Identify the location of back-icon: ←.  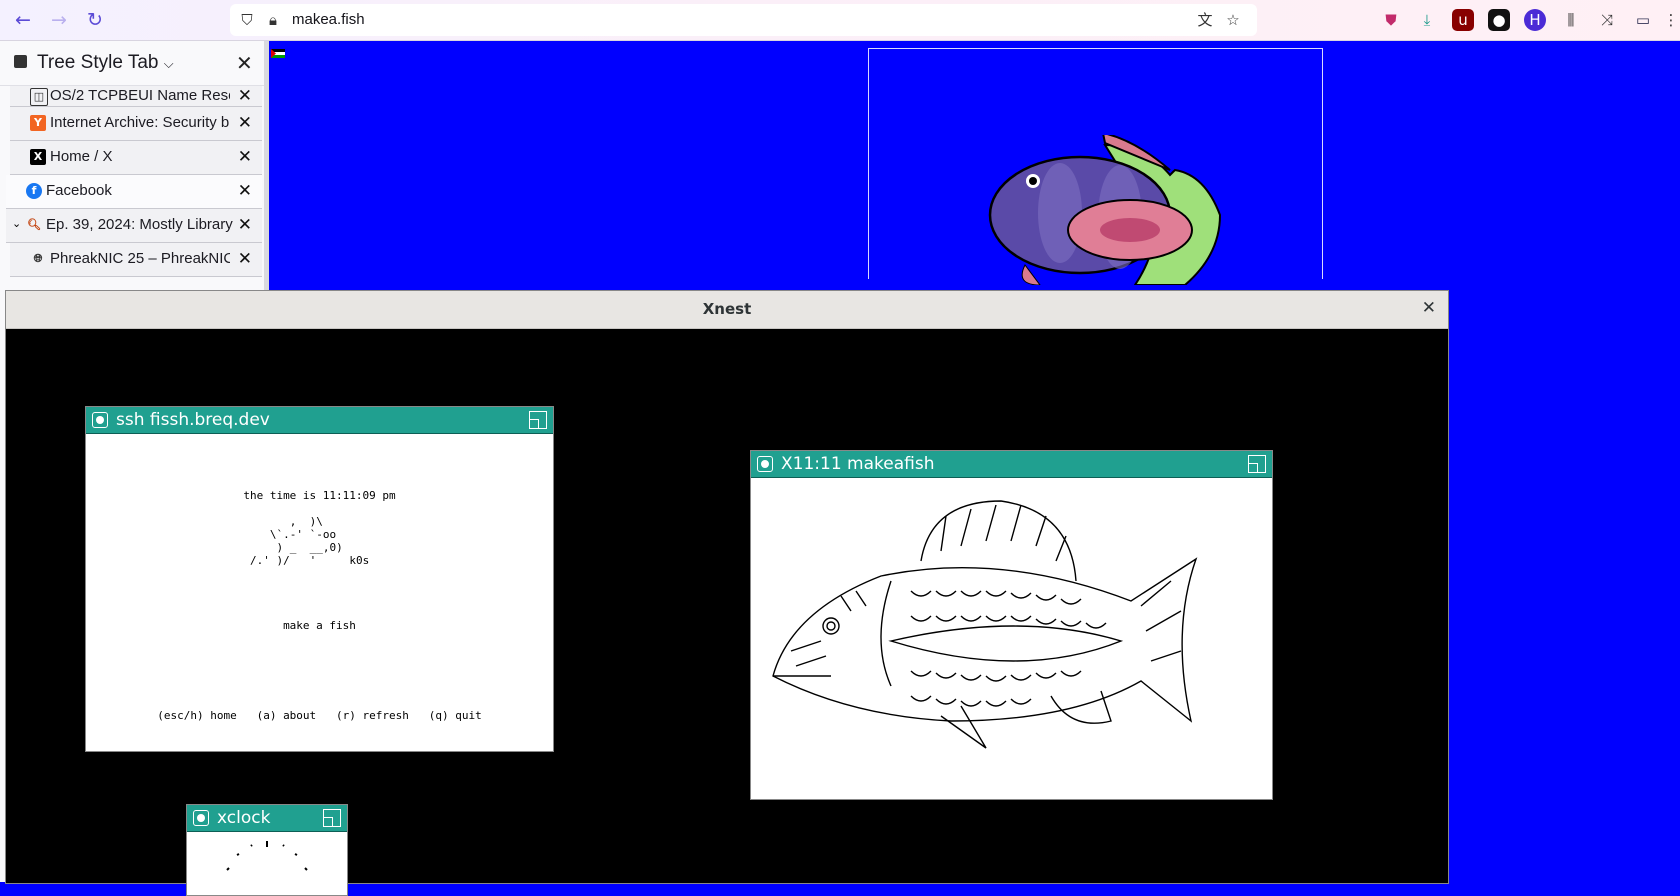
(23, 20).